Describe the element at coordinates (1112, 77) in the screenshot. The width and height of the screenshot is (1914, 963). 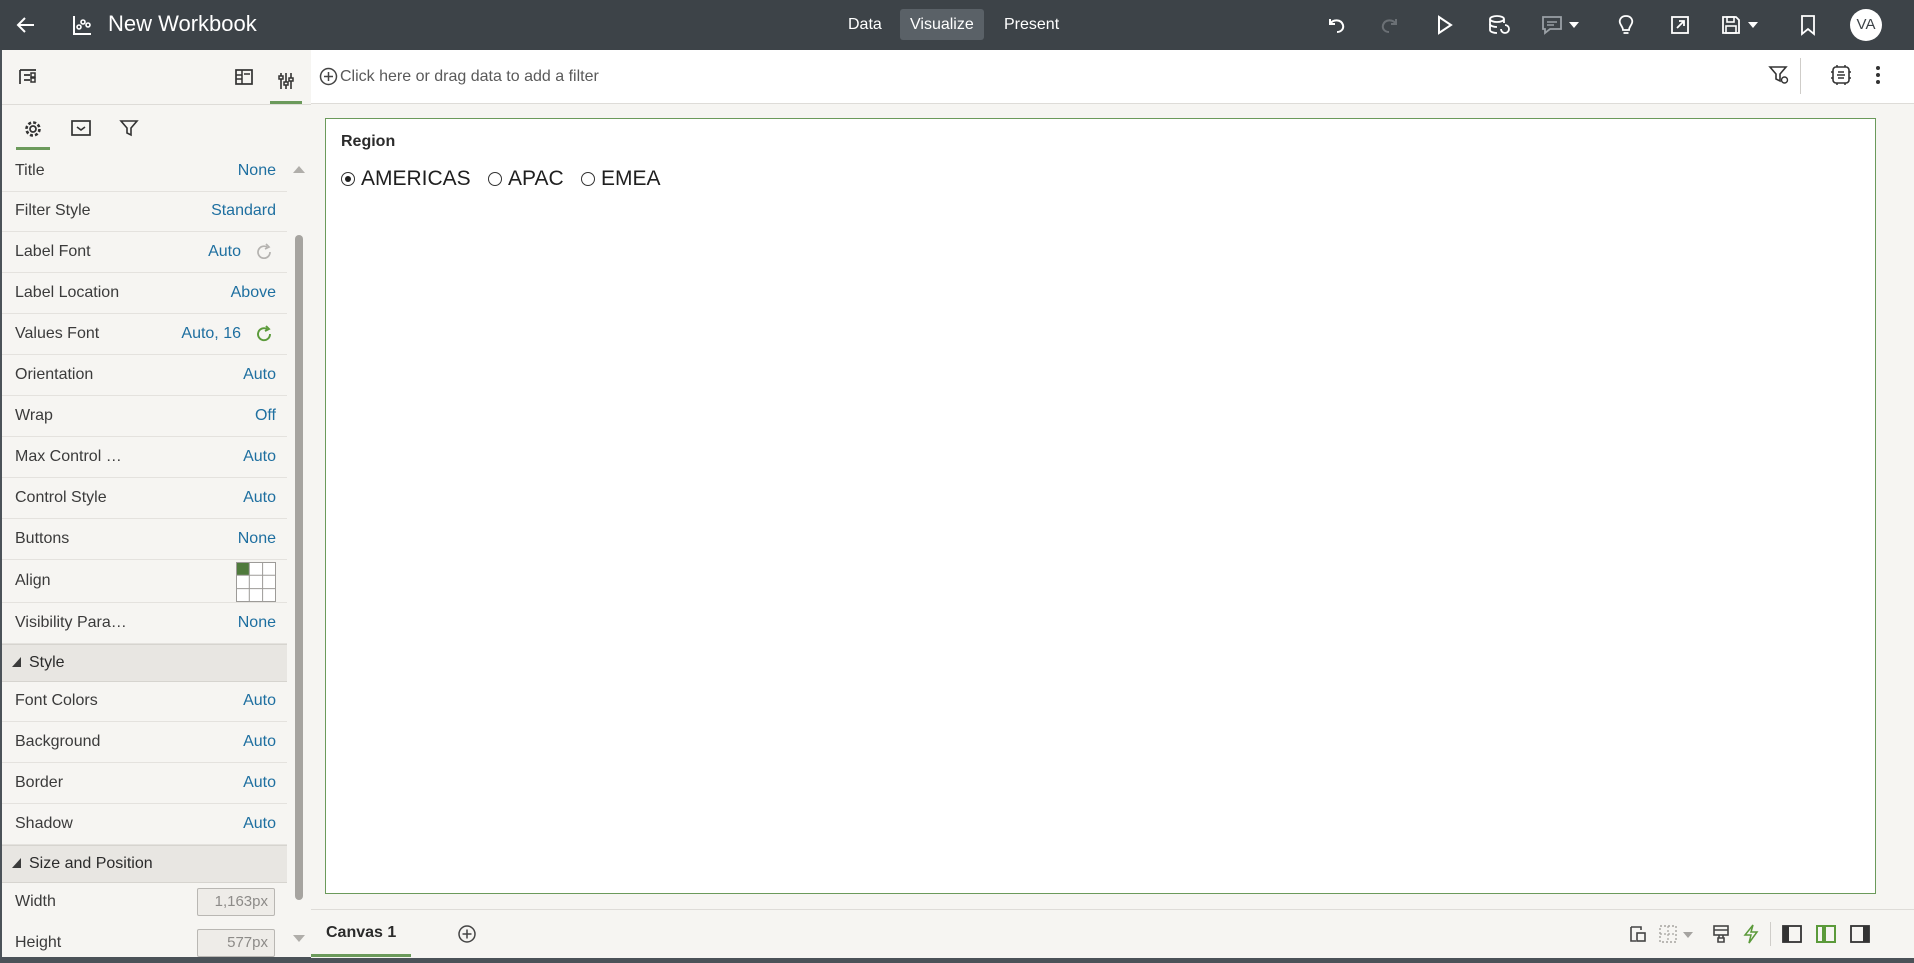
I see `filter-bar: Click here or drag data to add a filter` at that location.